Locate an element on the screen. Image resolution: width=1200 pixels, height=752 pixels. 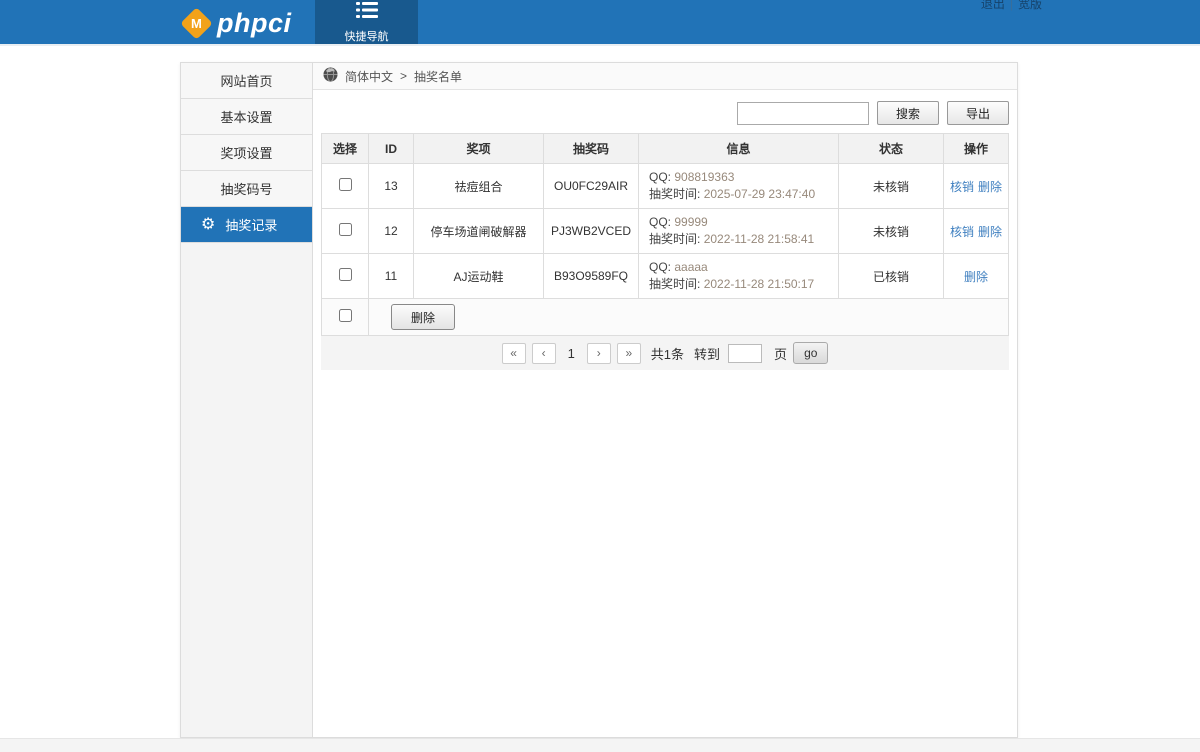
logo-badge-letter: M is located at coordinates (196, 23).